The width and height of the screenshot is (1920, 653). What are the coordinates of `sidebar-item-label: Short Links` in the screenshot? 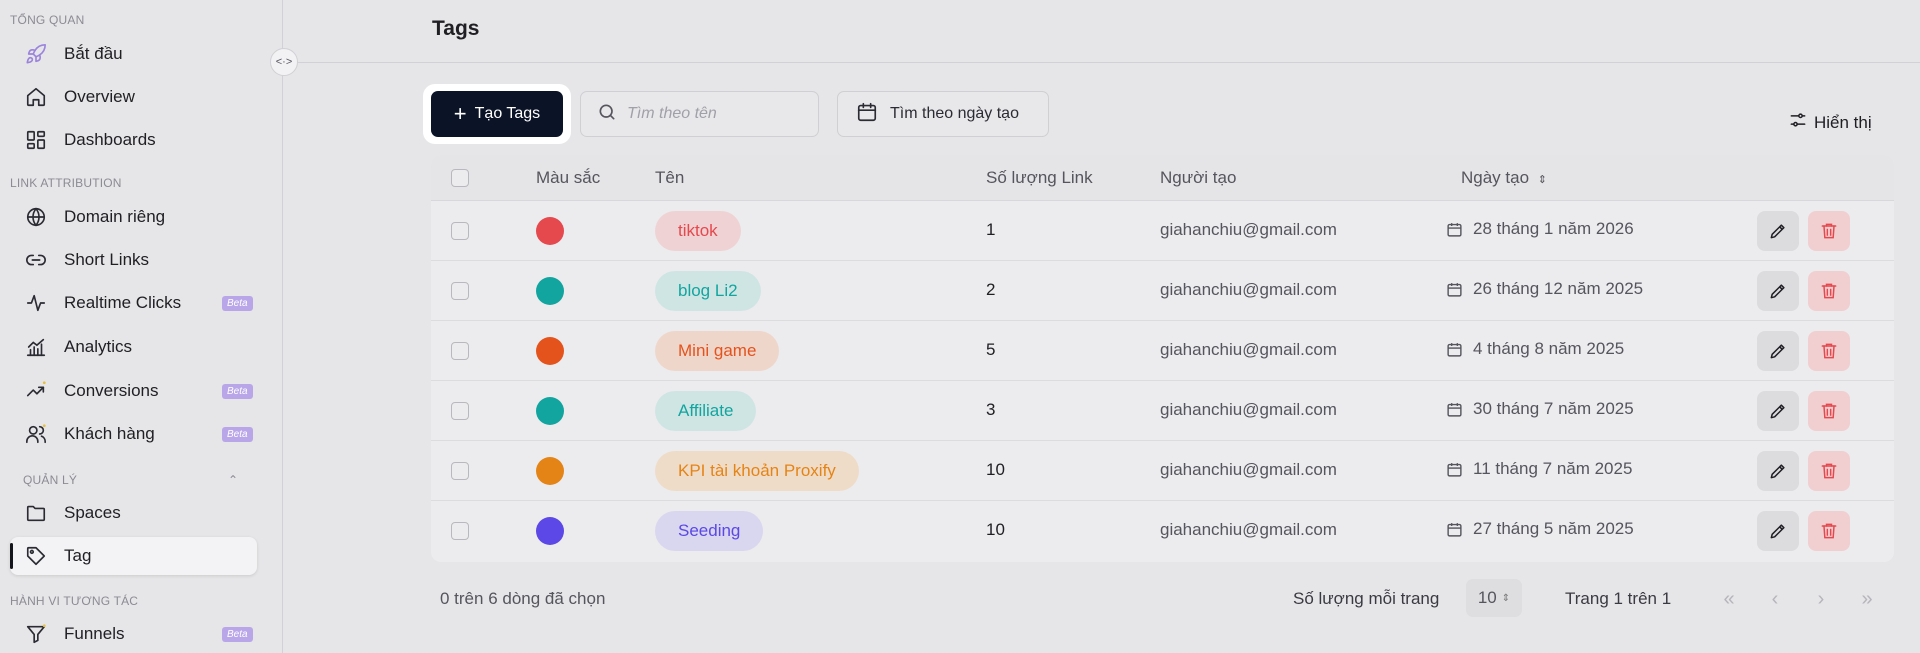 It's located at (107, 259).